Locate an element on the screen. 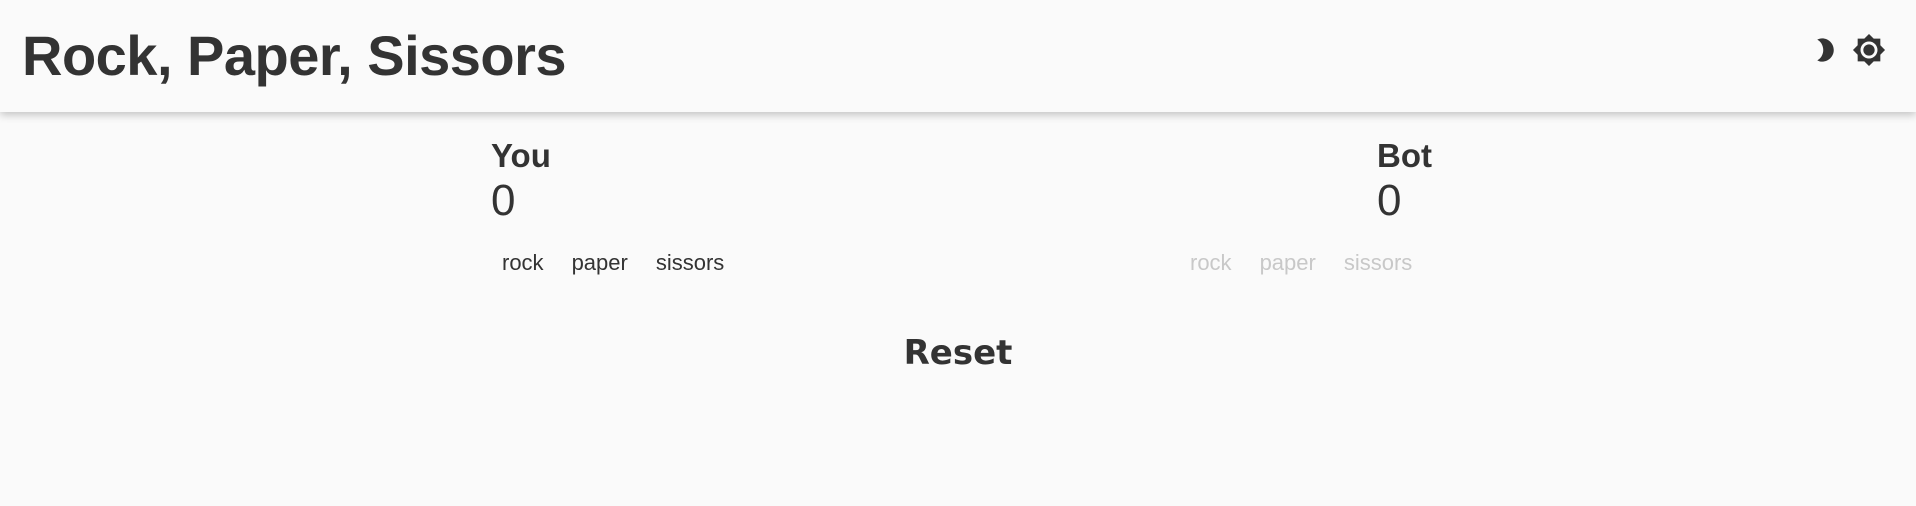  choice-paper-button: paper is located at coordinates (600, 263).